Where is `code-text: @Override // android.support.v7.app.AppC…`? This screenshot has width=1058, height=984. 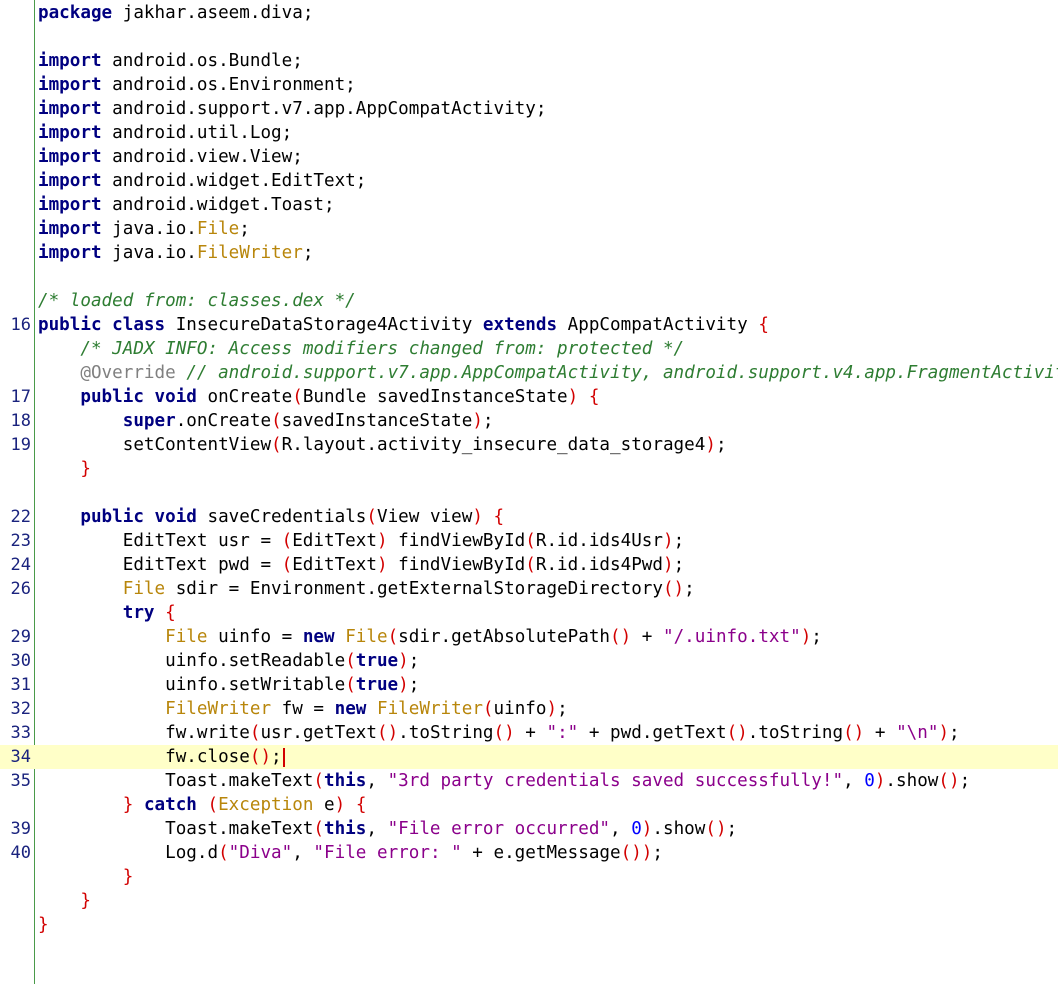 code-text: @Override // android.support.v7.app.AppC… is located at coordinates (548, 373).